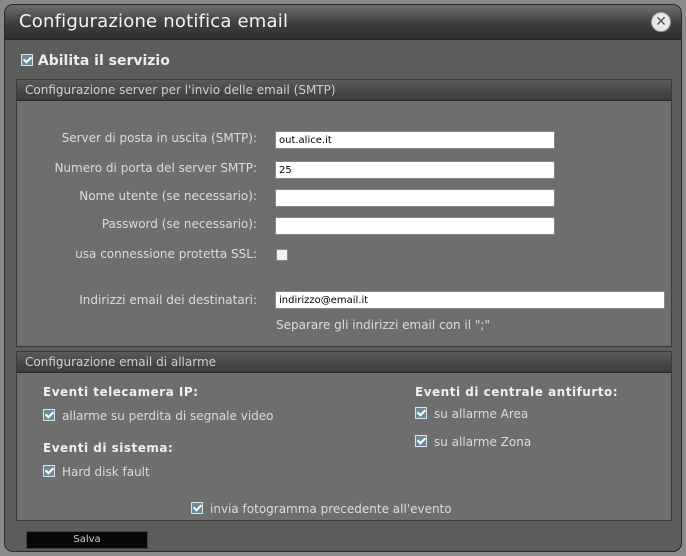 The width and height of the screenshot is (686, 556). I want to click on area-alarm-option: su allarme Area, so click(471, 414).